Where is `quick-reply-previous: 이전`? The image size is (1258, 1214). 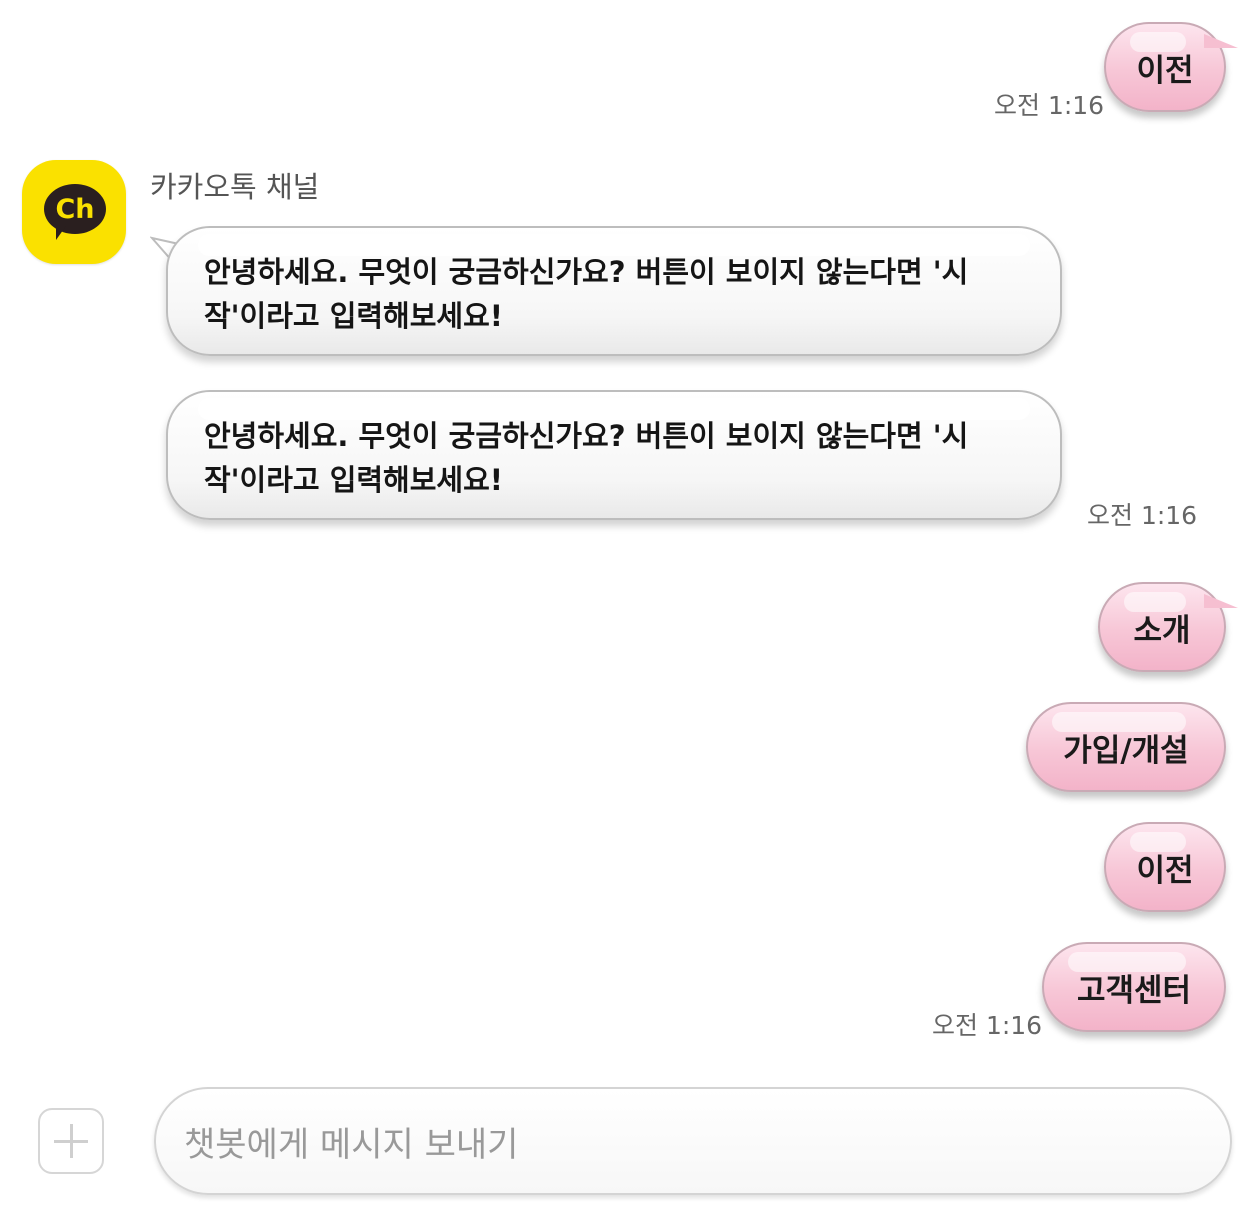
quick-reply-previous: 이전 is located at coordinates (1165, 867).